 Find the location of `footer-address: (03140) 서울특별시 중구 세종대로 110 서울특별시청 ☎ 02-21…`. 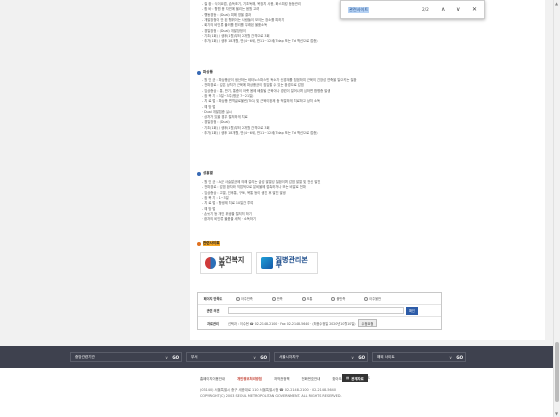

footer-address: (03140) 서울특별시 중구 세종대로 110 서울특별시청 ☎ 02-21… is located at coordinates (268, 390).